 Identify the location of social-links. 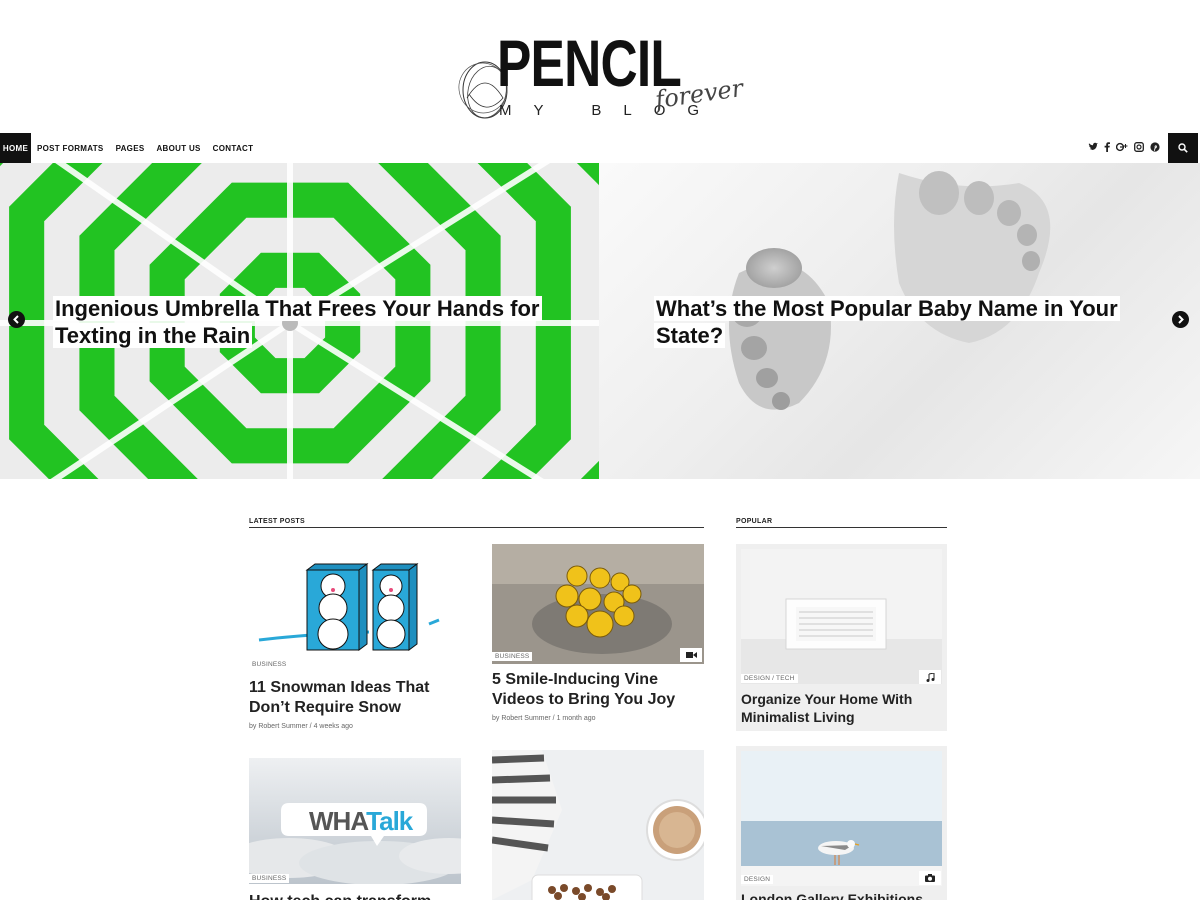
(1124, 148).